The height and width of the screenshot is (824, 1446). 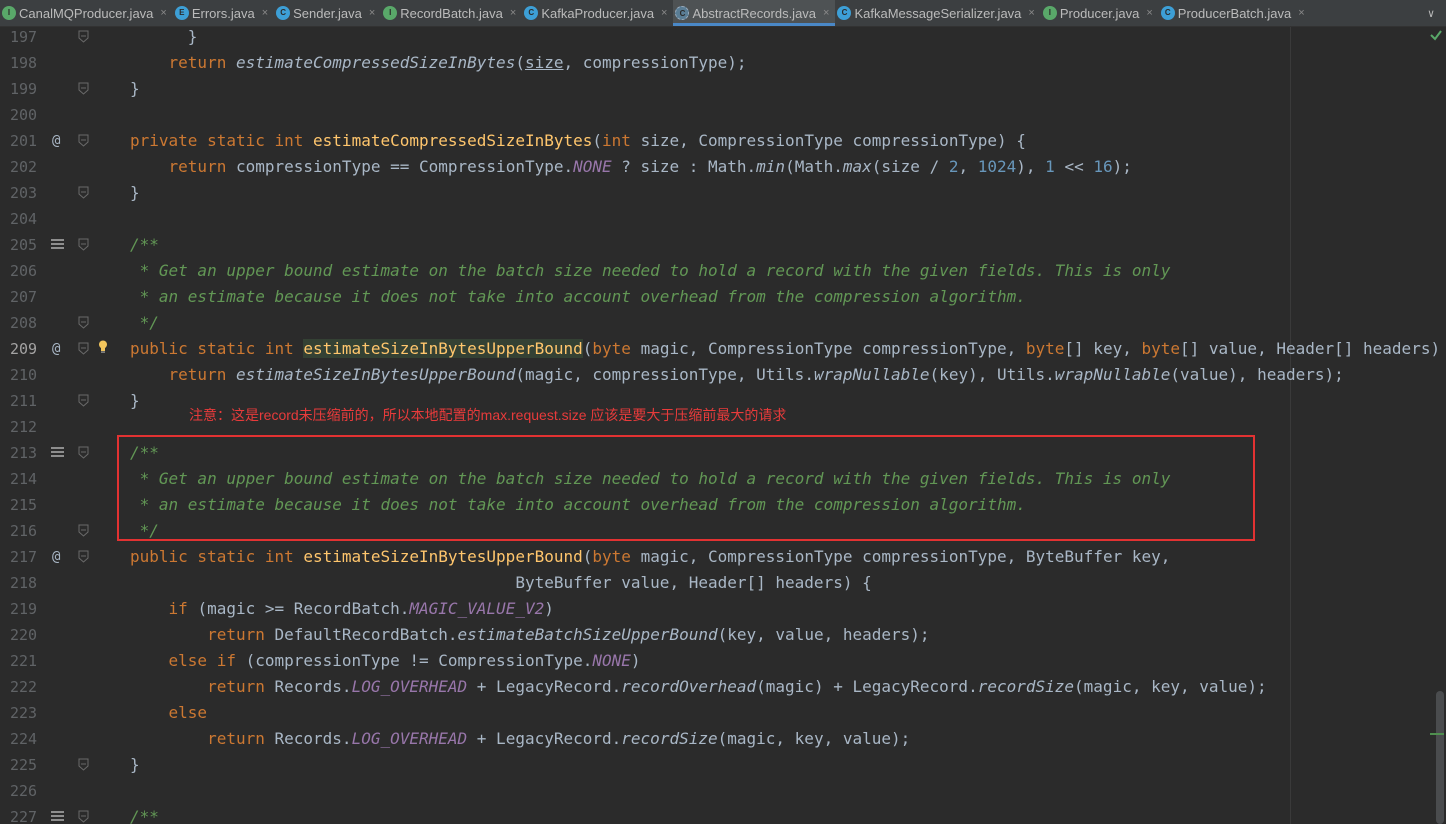 What do you see at coordinates (1431, 13) in the screenshot?
I see `tab-overflow-chevron-icon: ∨` at bounding box center [1431, 13].